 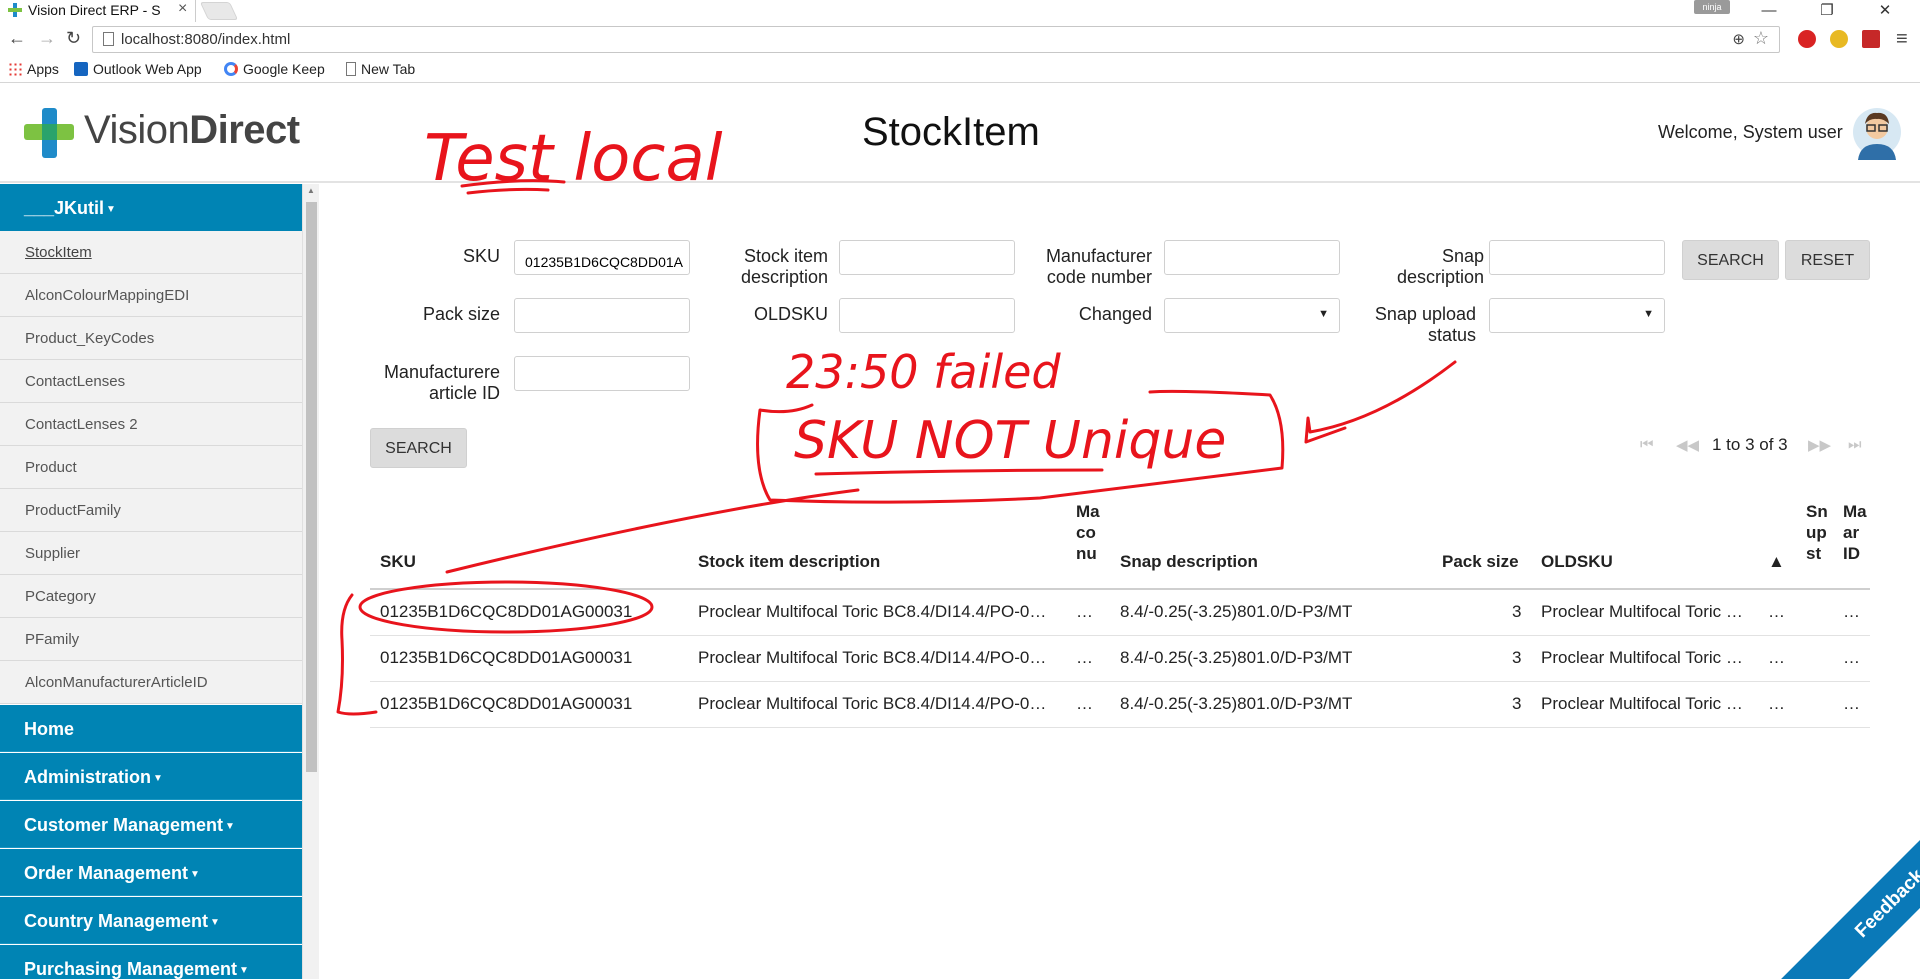 I want to click on cell-snap-description: 8.4/-0.25(-3.25)801.0/D-P3/MT, so click(x=1236, y=657).